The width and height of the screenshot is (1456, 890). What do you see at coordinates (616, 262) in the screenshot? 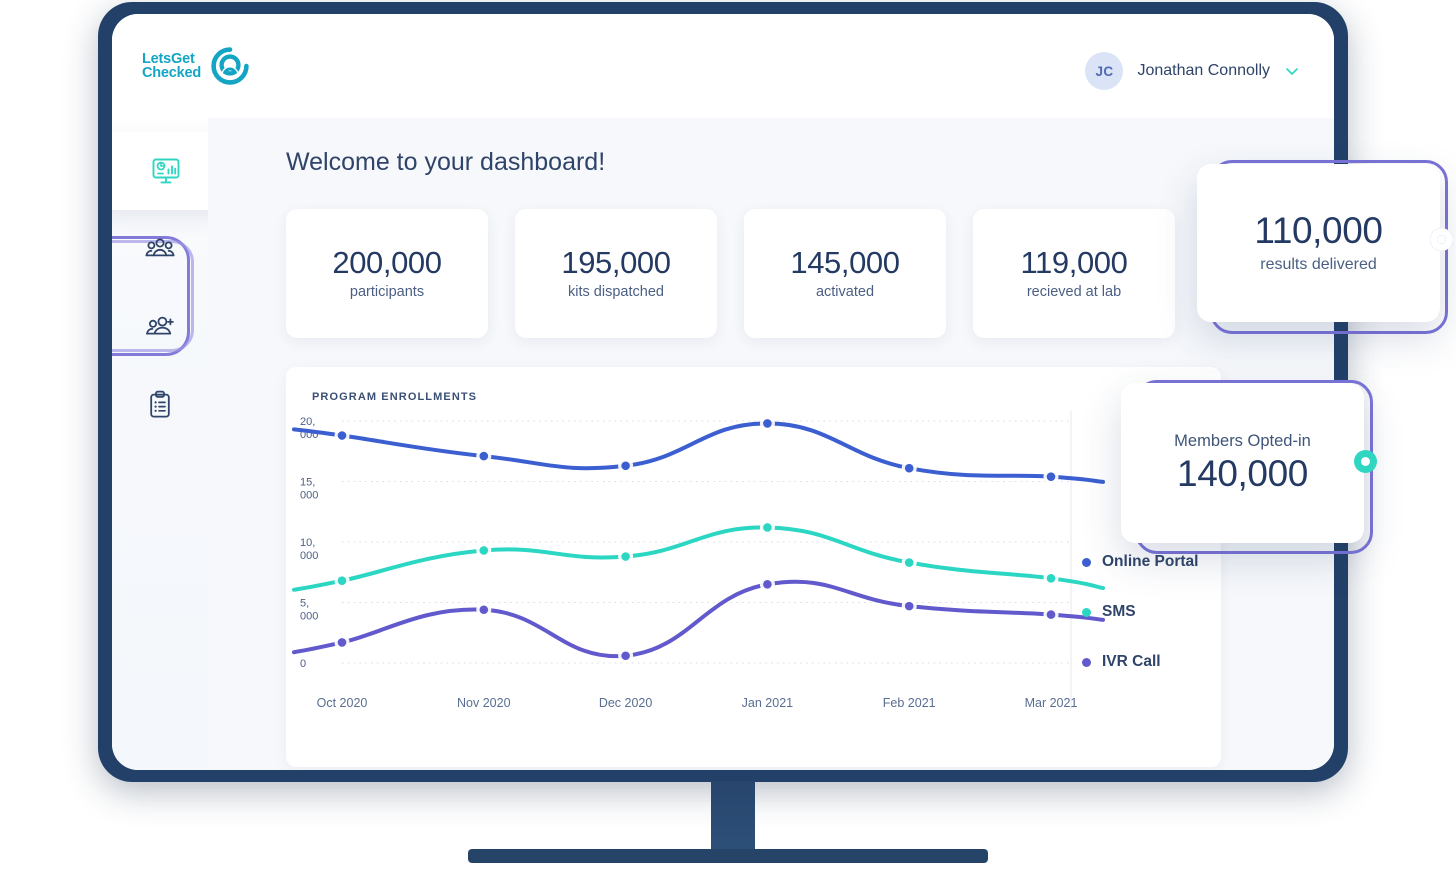
I see `stat-value: 195,000` at bounding box center [616, 262].